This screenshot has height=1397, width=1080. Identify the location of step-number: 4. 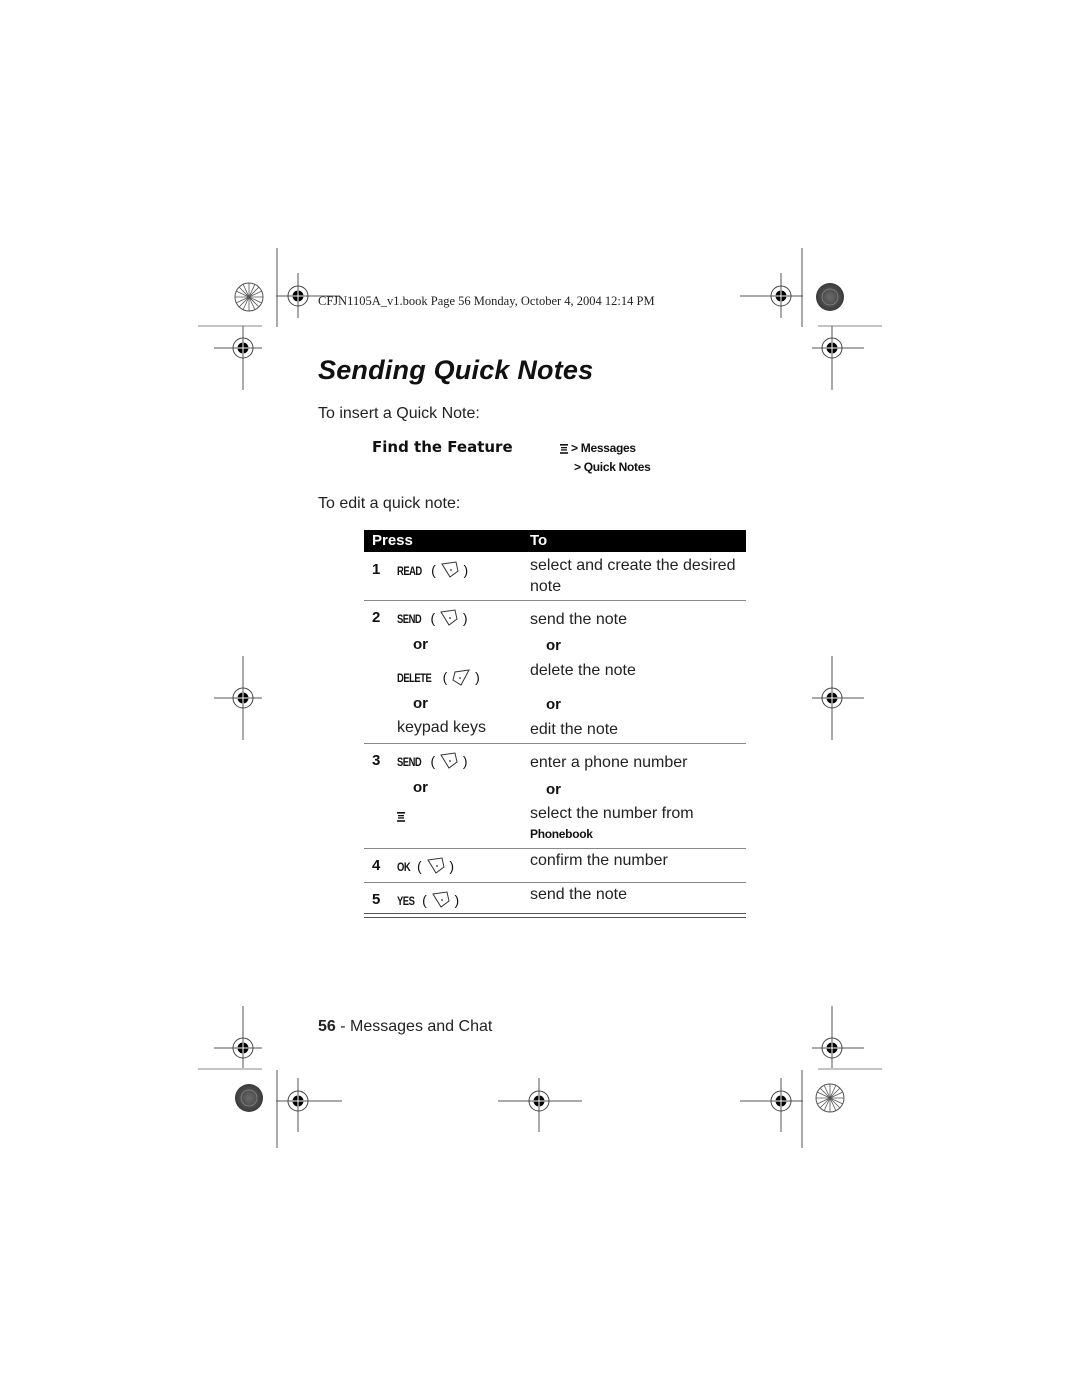
(376, 865).